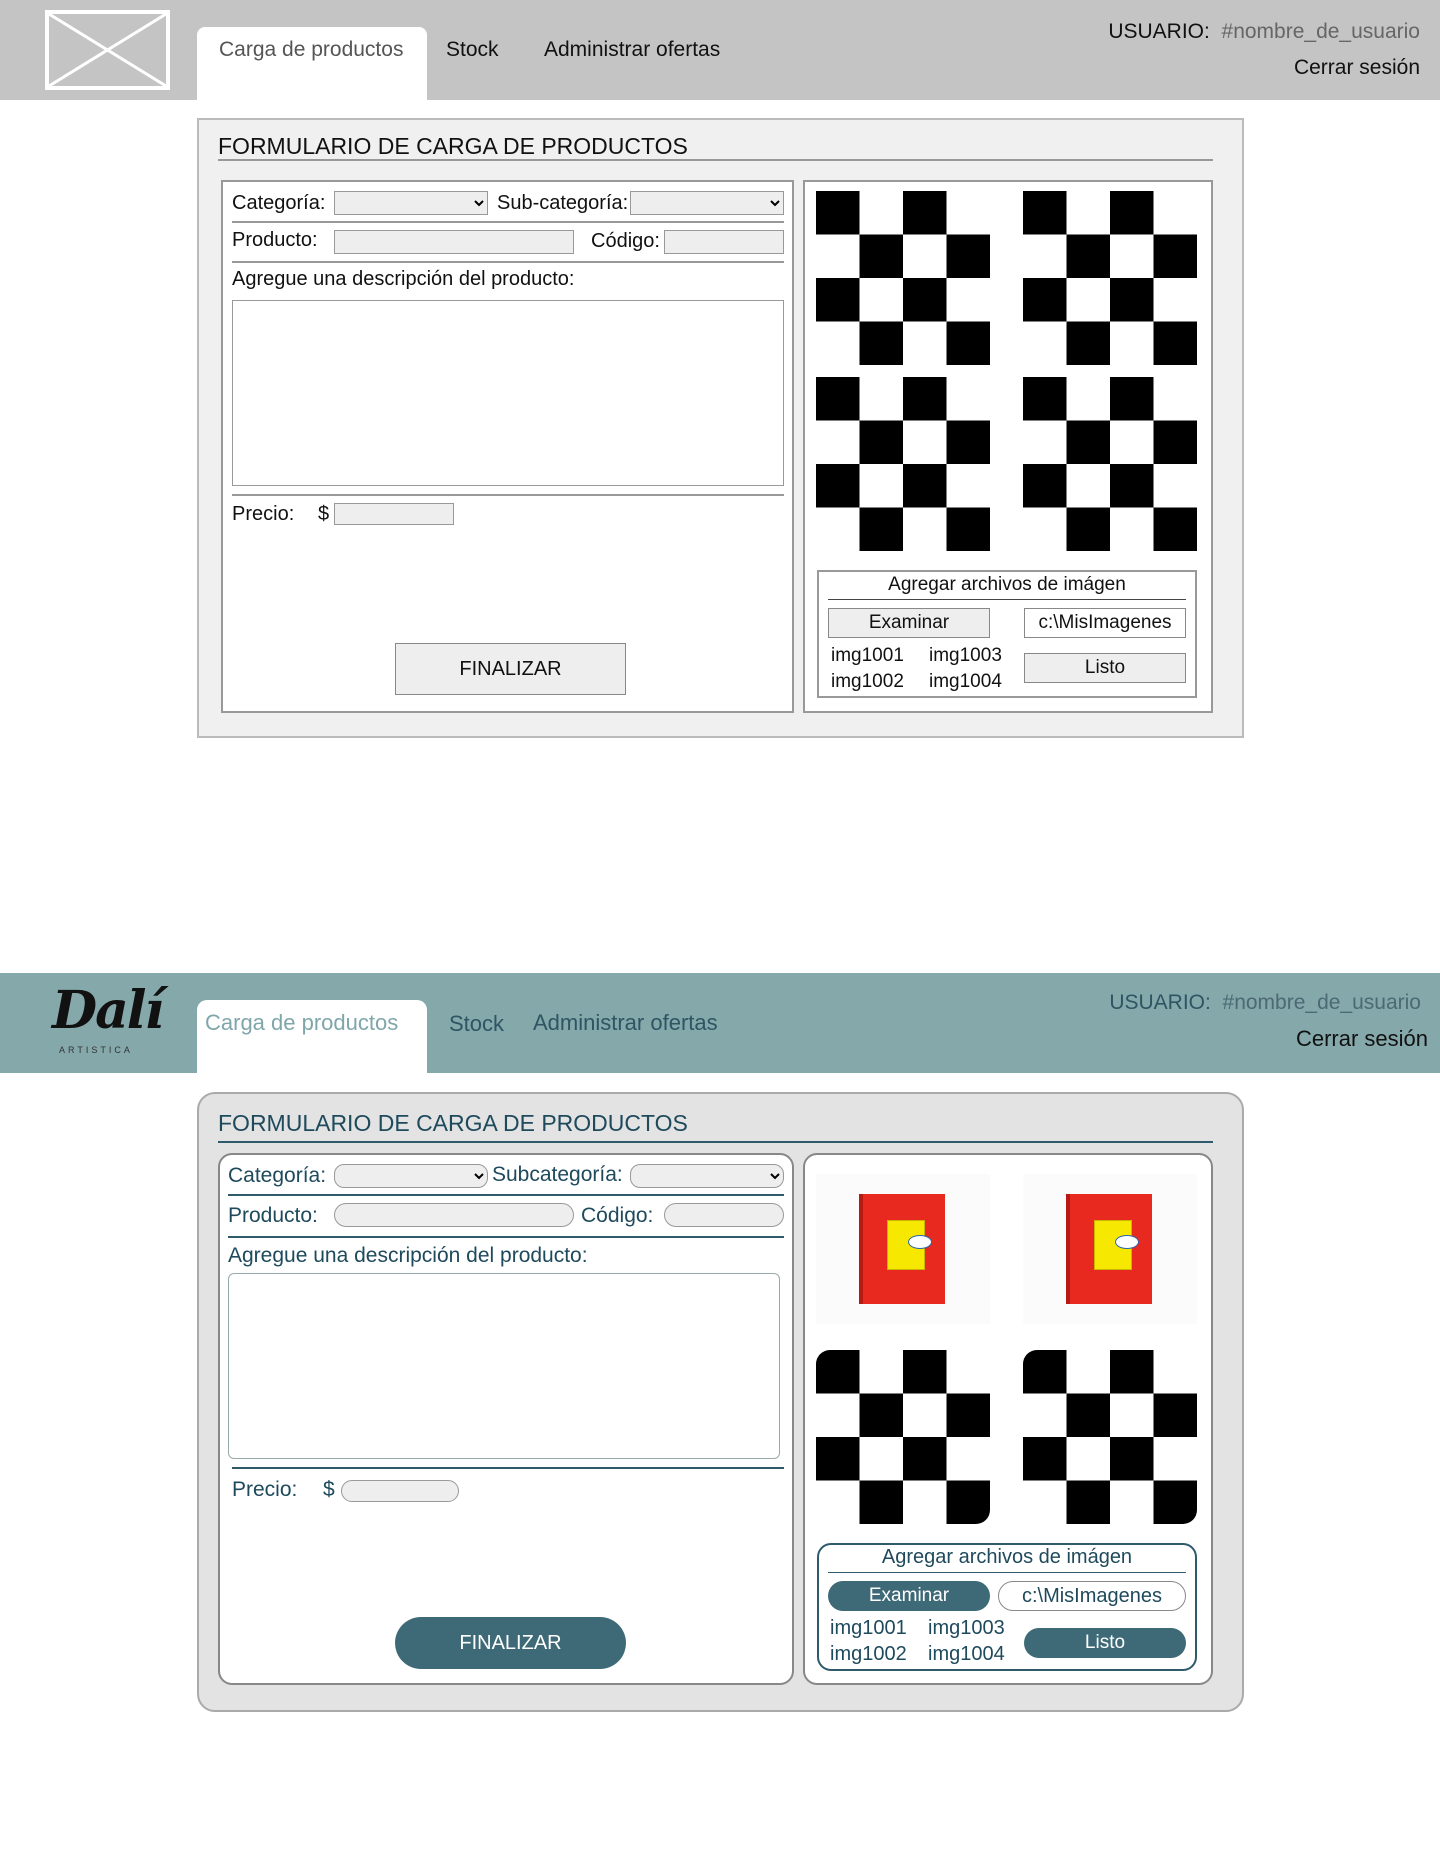  What do you see at coordinates (107, 50) in the screenshot?
I see `logo-placeholder-icon` at bounding box center [107, 50].